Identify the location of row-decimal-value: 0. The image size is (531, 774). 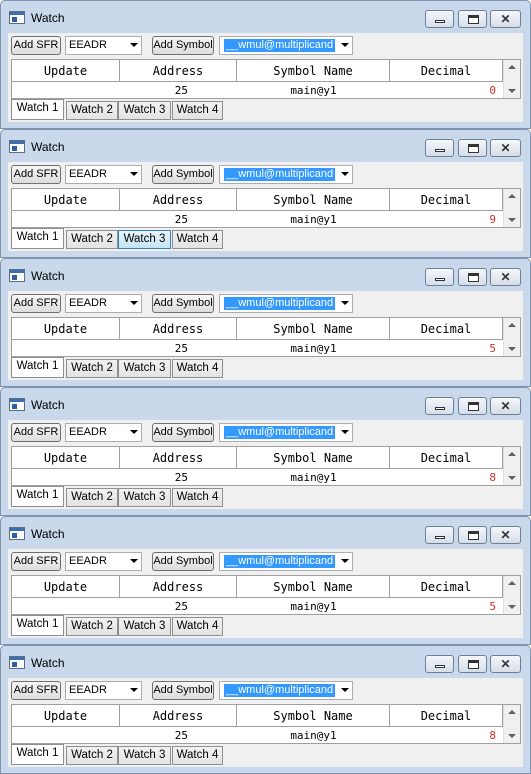
(443, 90).